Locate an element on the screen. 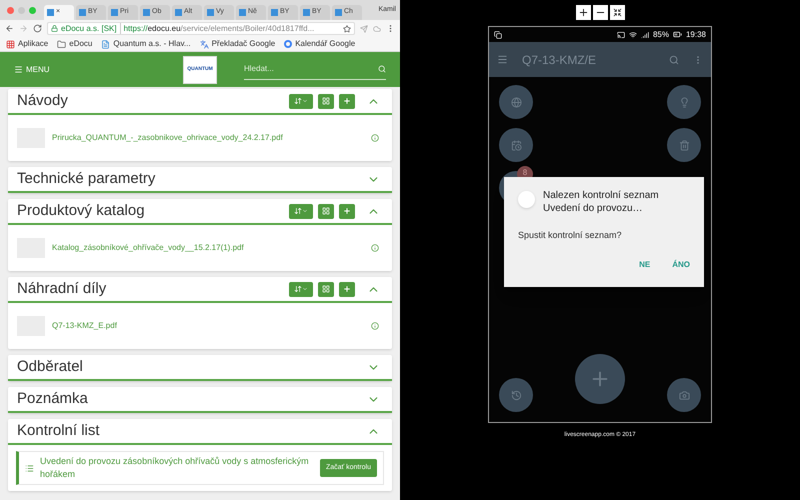 This screenshot has height=500, width=800. globe-icon is located at coordinates (516, 102).